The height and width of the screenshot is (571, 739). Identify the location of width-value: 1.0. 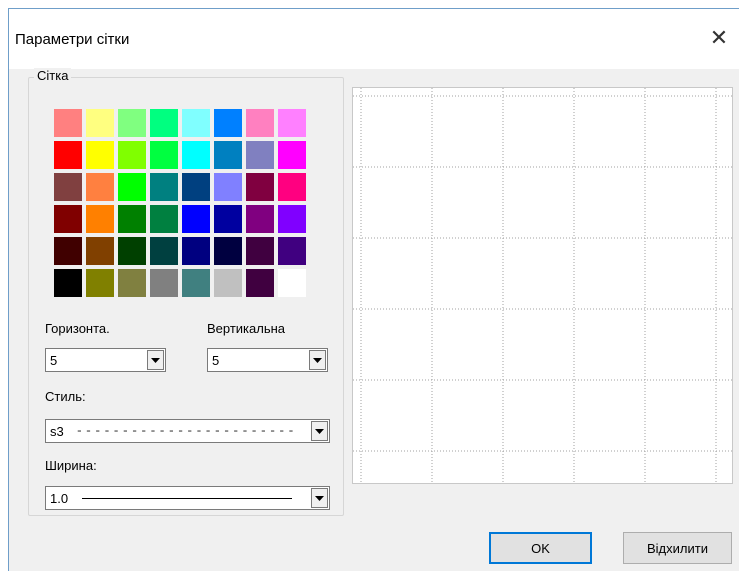
(59, 498).